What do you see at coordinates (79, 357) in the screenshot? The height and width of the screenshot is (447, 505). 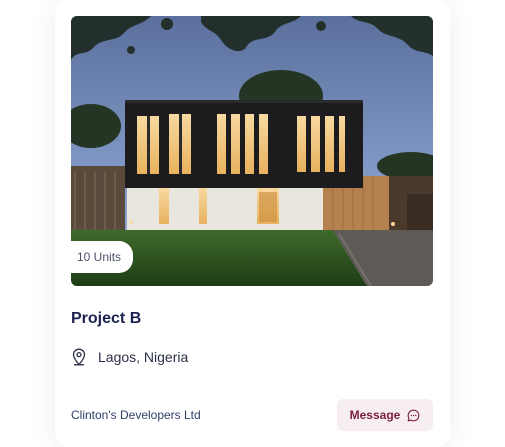 I see `map-pin-icon` at bounding box center [79, 357].